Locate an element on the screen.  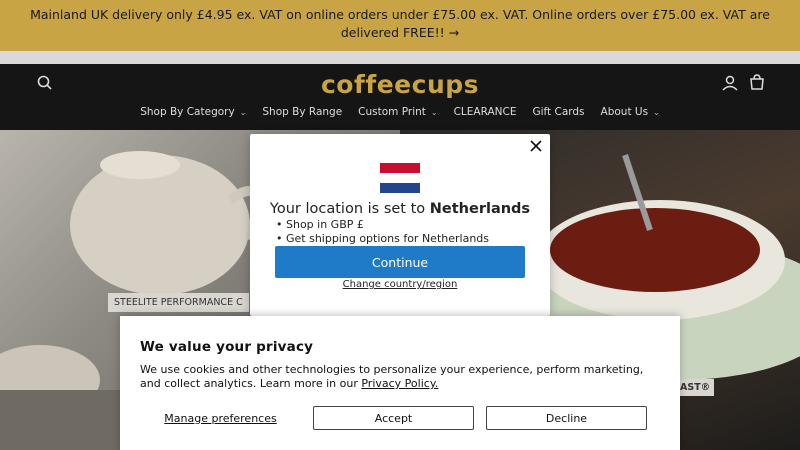
location-country: Netherlands is located at coordinates (480, 209).